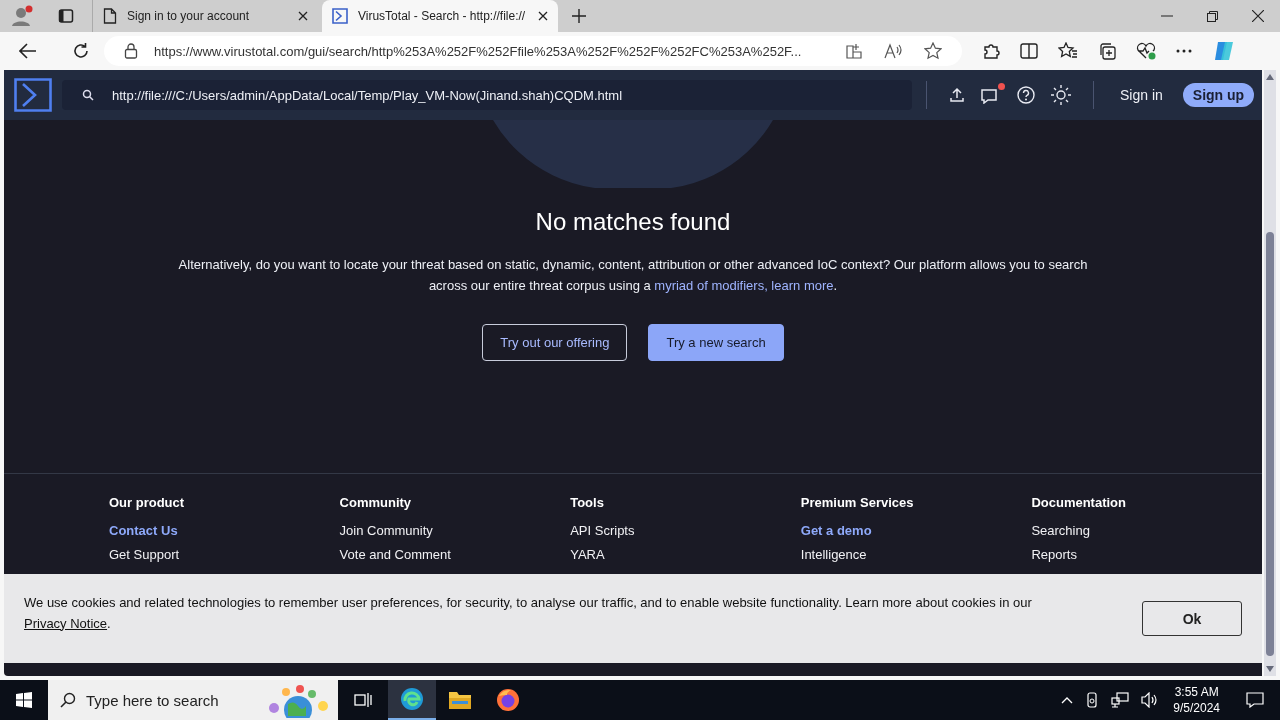 The height and width of the screenshot is (720, 1280). What do you see at coordinates (66, 16) in the screenshot?
I see `tab-actions-icon` at bounding box center [66, 16].